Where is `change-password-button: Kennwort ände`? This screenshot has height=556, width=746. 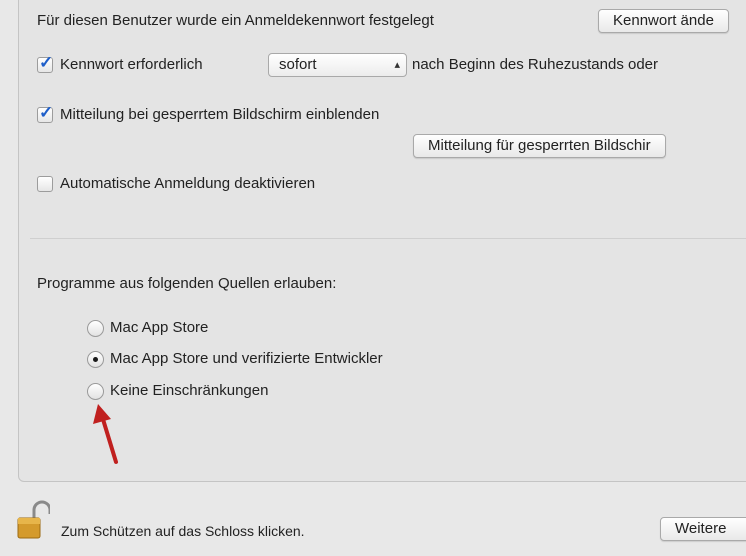 change-password-button: Kennwort ände is located at coordinates (663, 21).